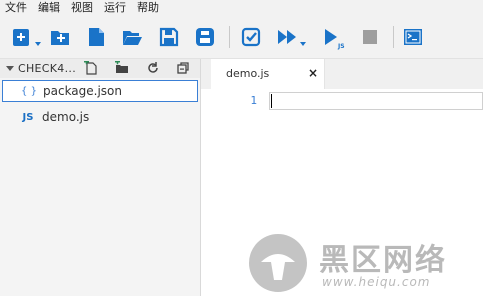 The height and width of the screenshot is (296, 483). I want to click on new-project-dropdown-caret, so click(38, 44).